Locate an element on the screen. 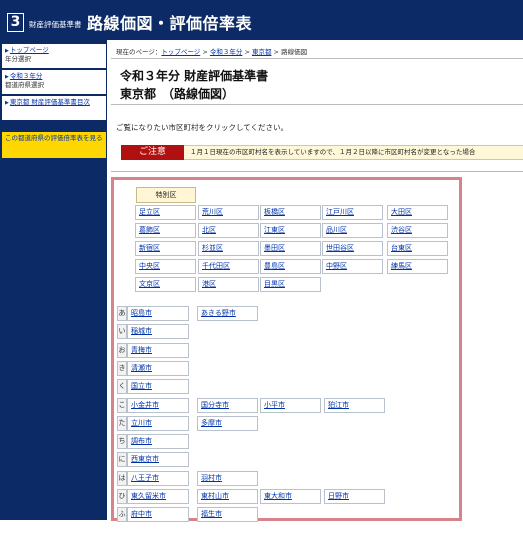 The image size is (523, 544). ward-link: 品川区 is located at coordinates (336, 230).